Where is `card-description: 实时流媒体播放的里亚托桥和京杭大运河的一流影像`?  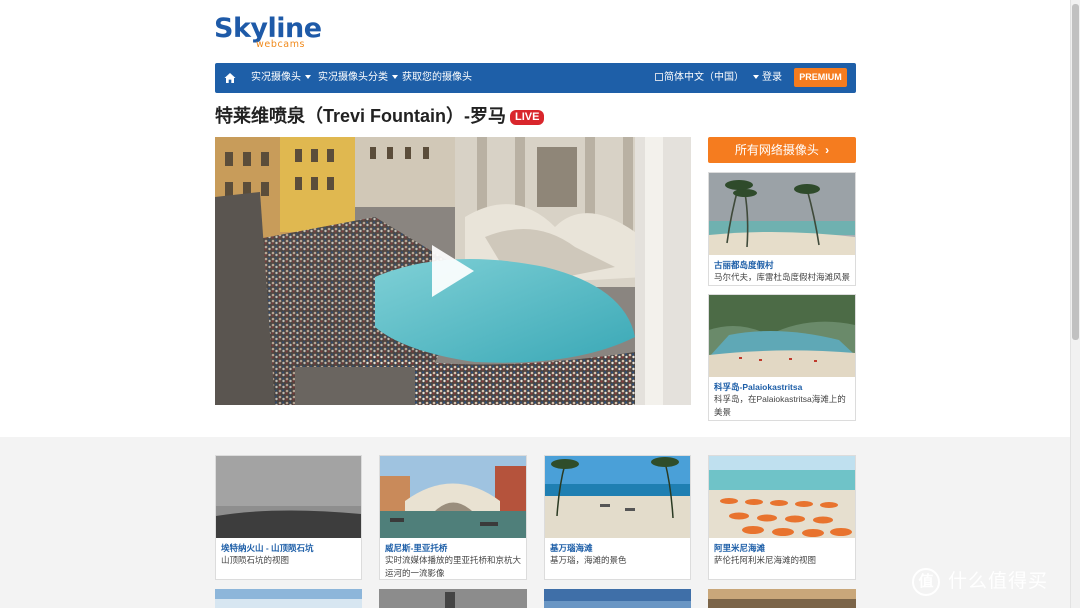 card-description: 实时流媒体播放的里亚托桥和京杭大运河的一流影像 is located at coordinates (453, 566).